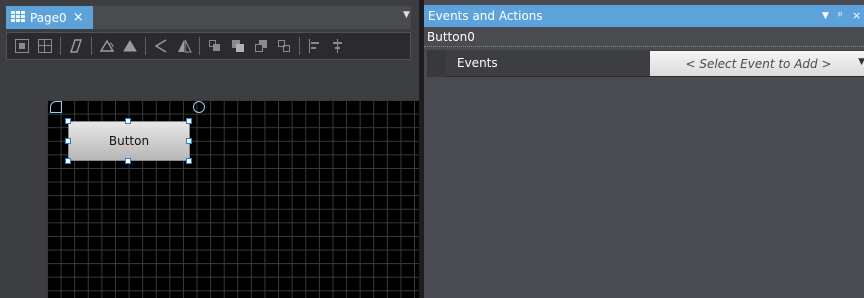  I want to click on chevron-down-icon: ▼, so click(861, 62).